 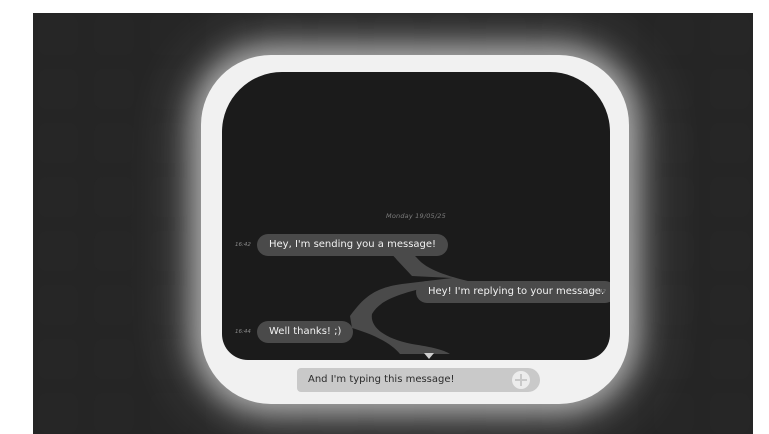 I want to click on date-separator: Monday 19/05/25, so click(x=416, y=216).